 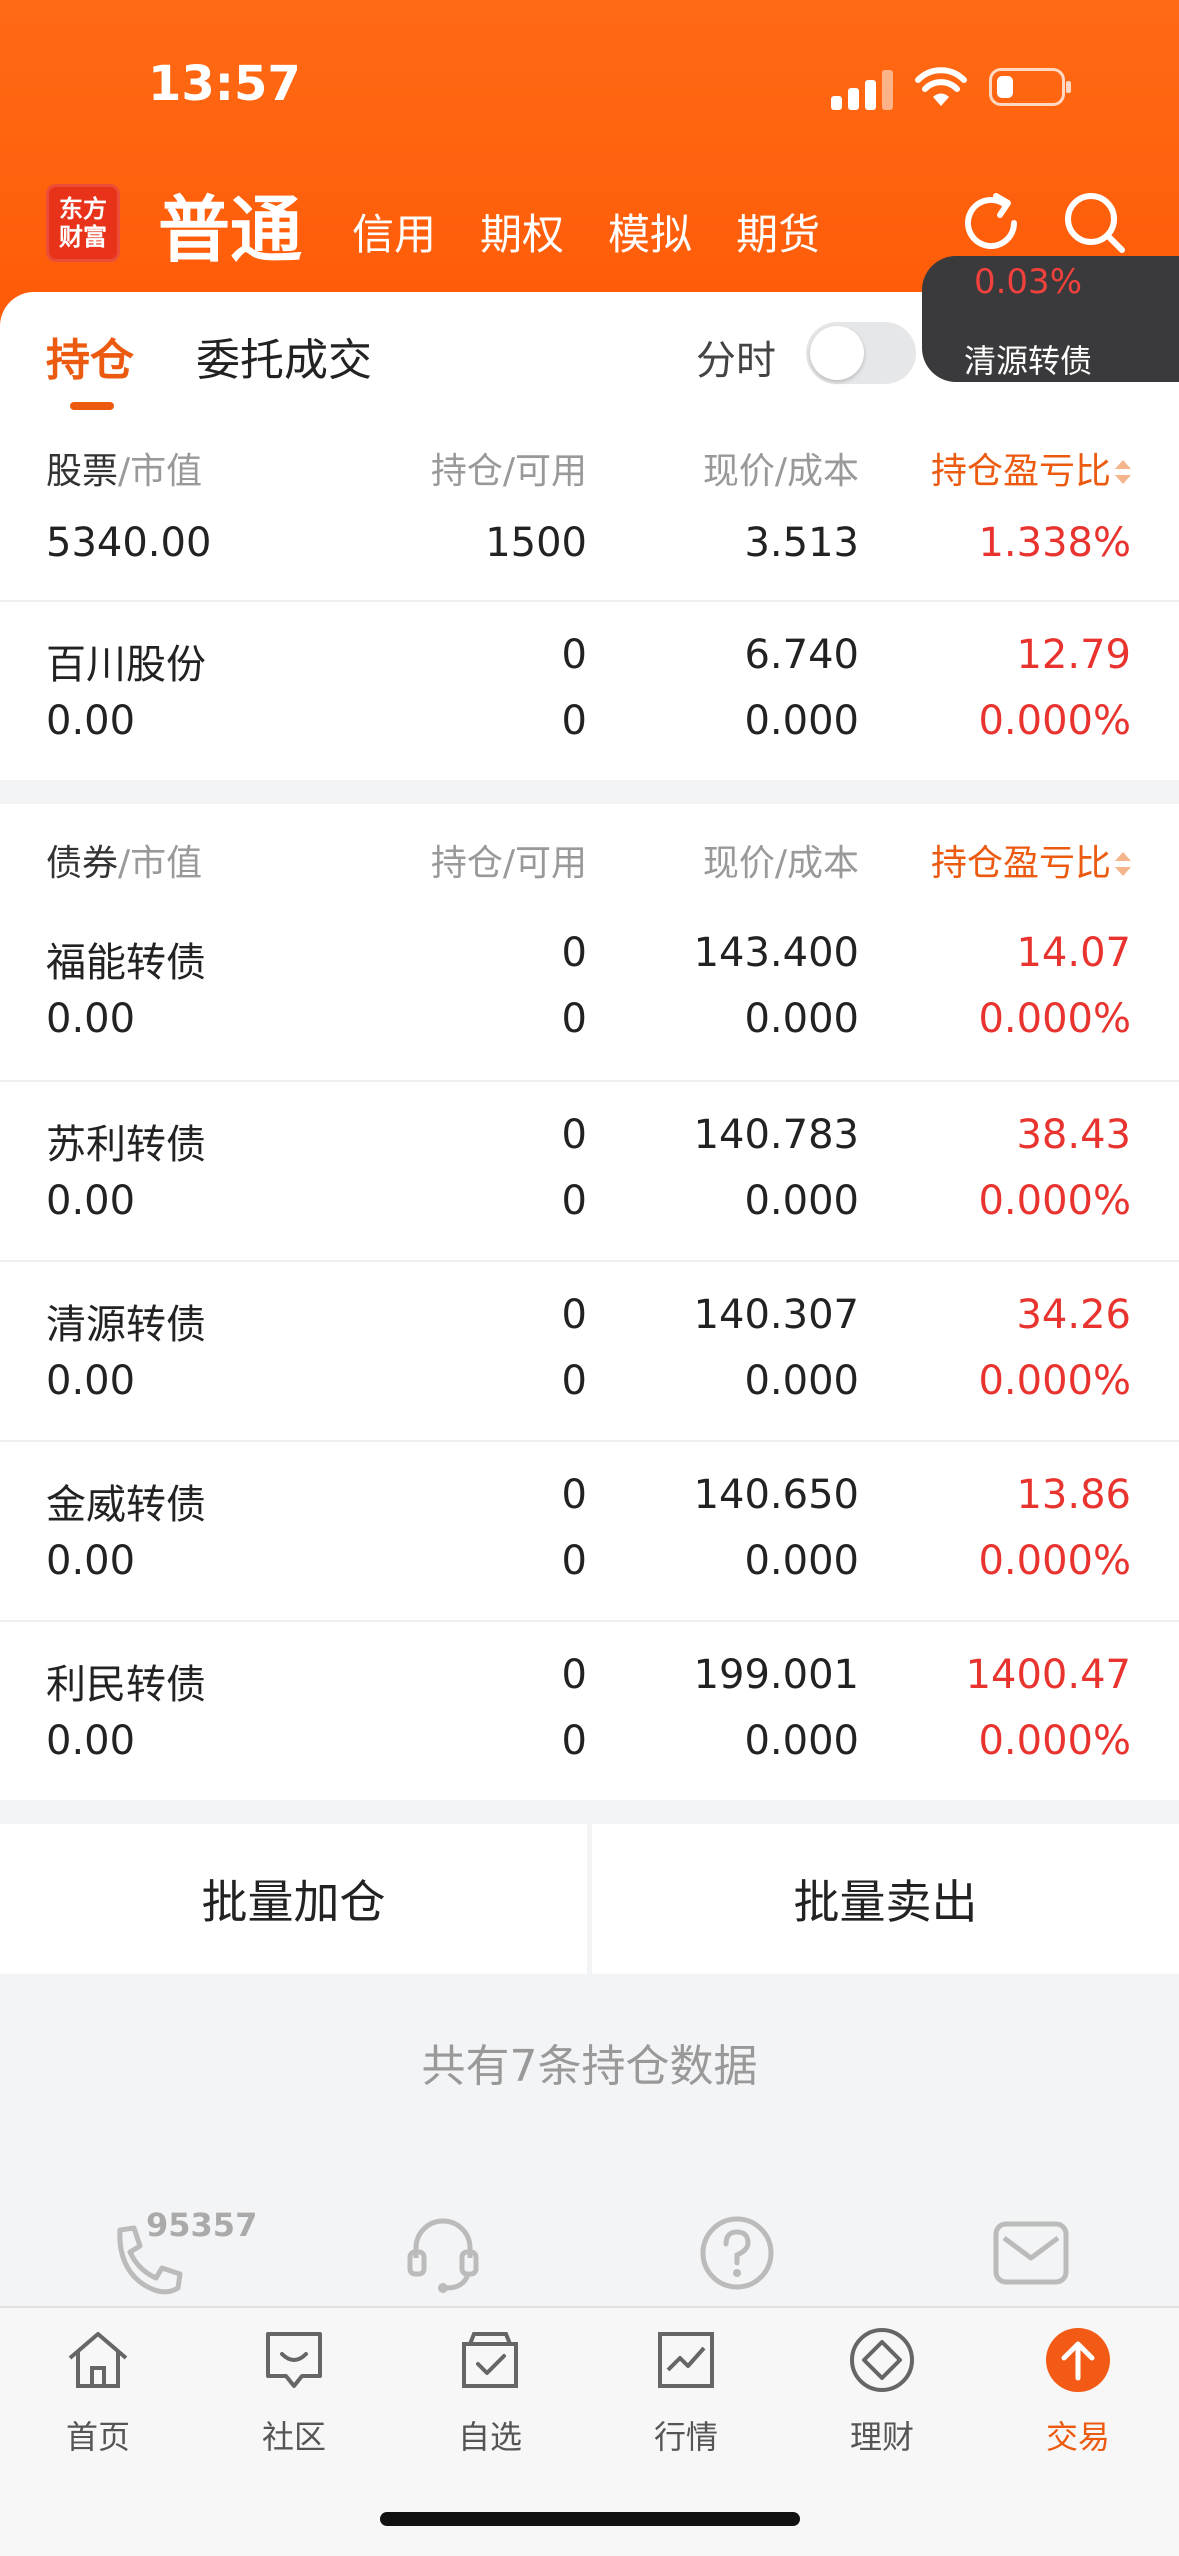 What do you see at coordinates (589, 462) in the screenshot?
I see `stock-column-header: 股票/市值 持仓/可用 现价/成本 持仓盈亏比` at bounding box center [589, 462].